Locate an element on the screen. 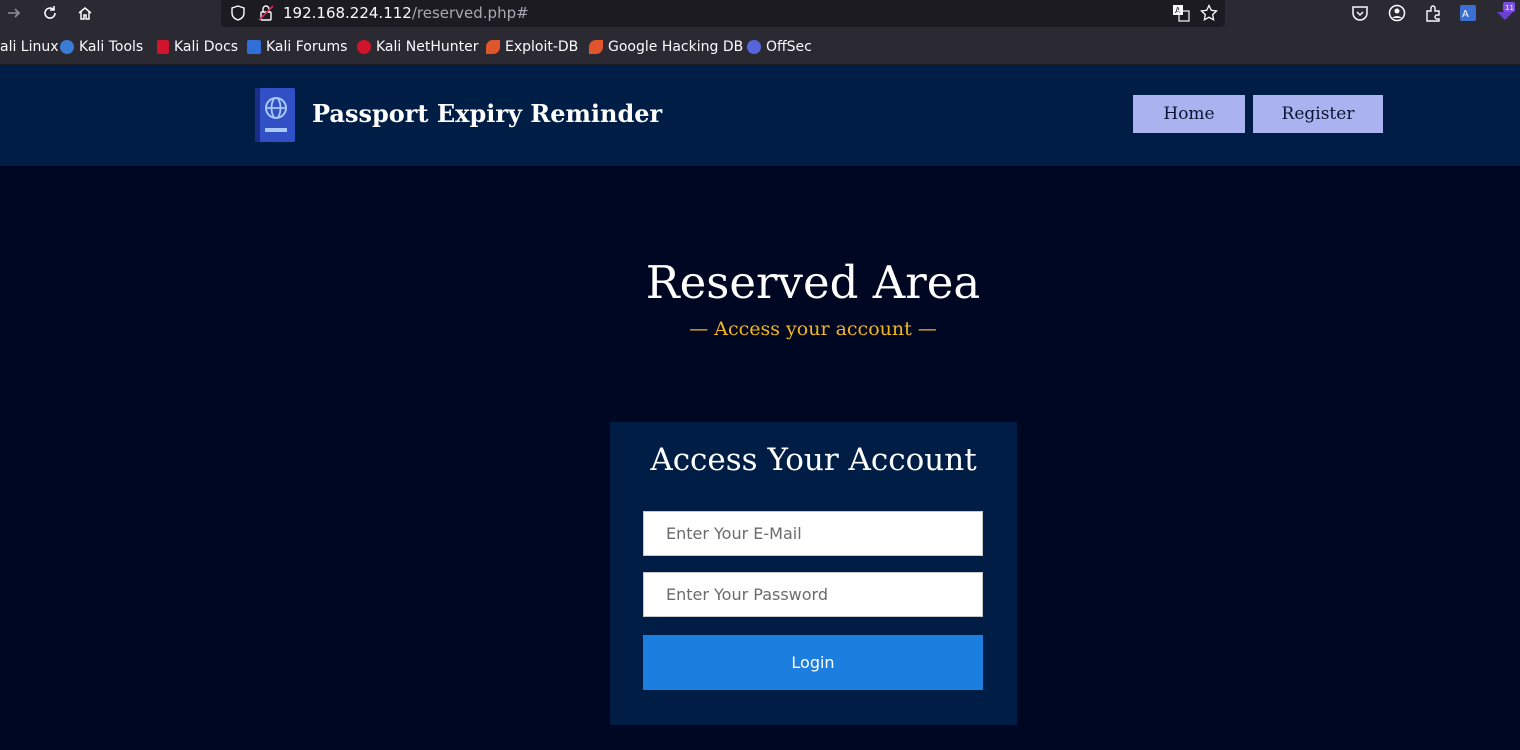 Image resolution: width=1520 pixels, height=750 pixels. bookmark-label: OffSec is located at coordinates (789, 47).